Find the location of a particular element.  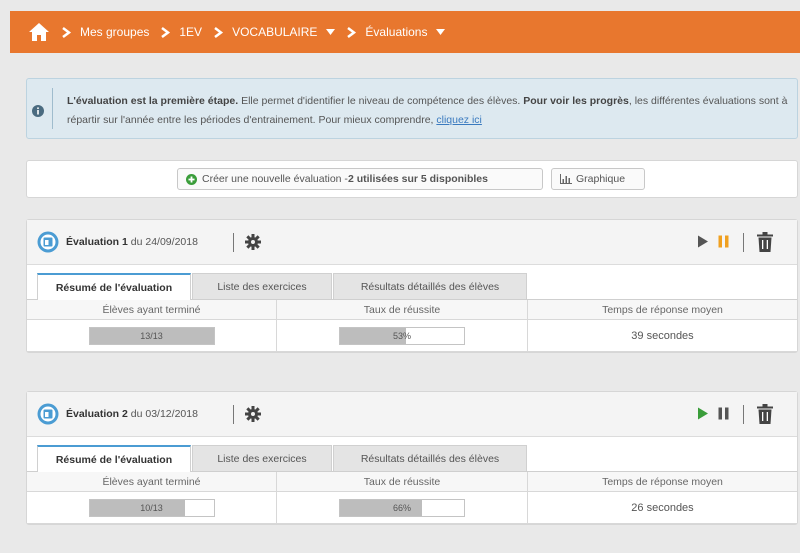

finished-progress-bar: 10/13 is located at coordinates (151, 507).